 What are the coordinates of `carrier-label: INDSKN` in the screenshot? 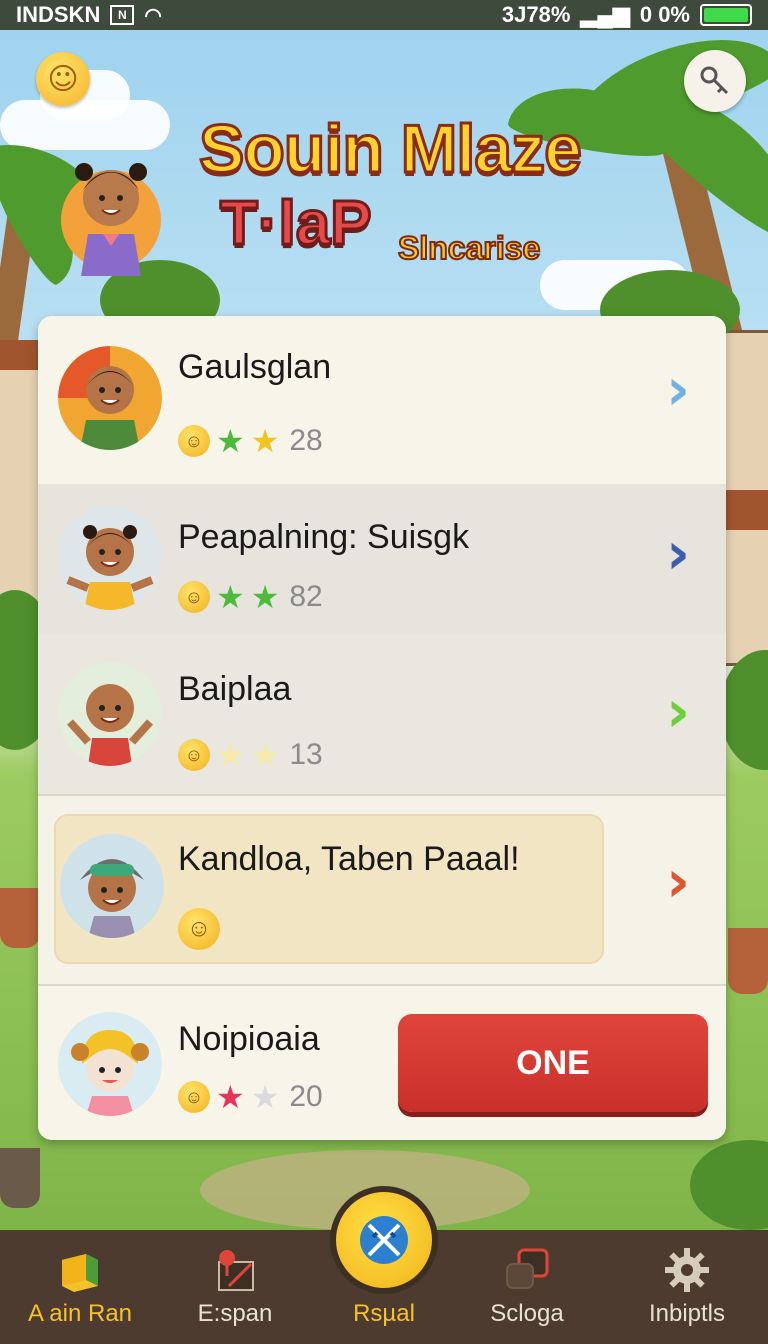 It's located at (58, 14).